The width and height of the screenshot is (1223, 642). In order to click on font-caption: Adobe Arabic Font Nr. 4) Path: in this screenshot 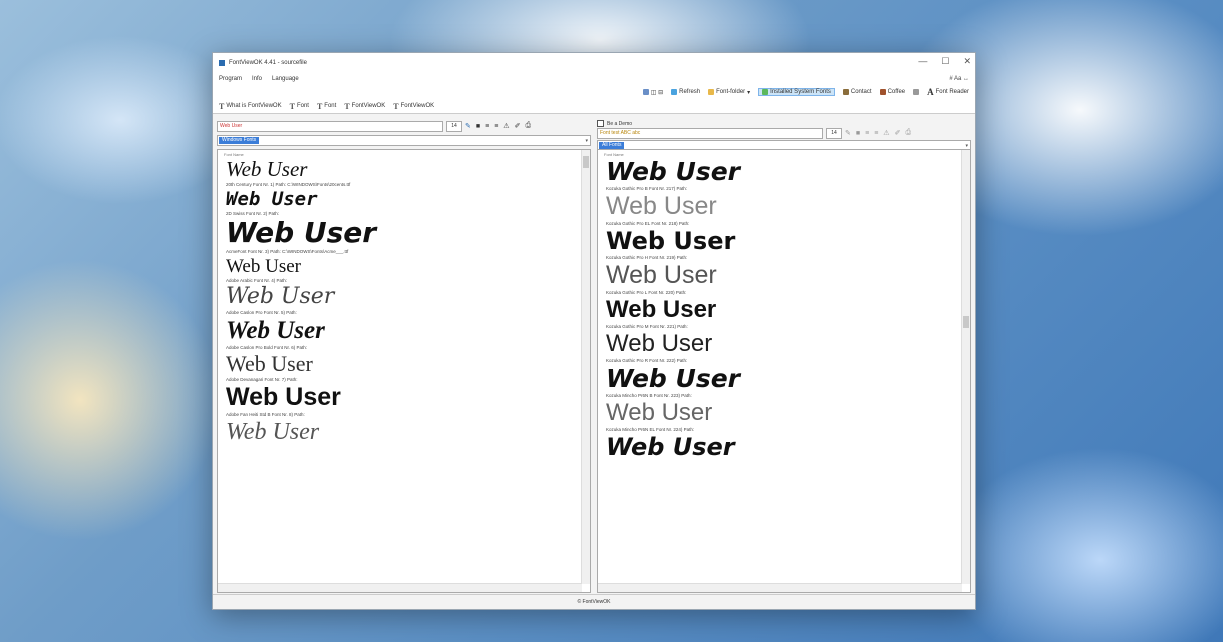, I will do `click(257, 280)`.